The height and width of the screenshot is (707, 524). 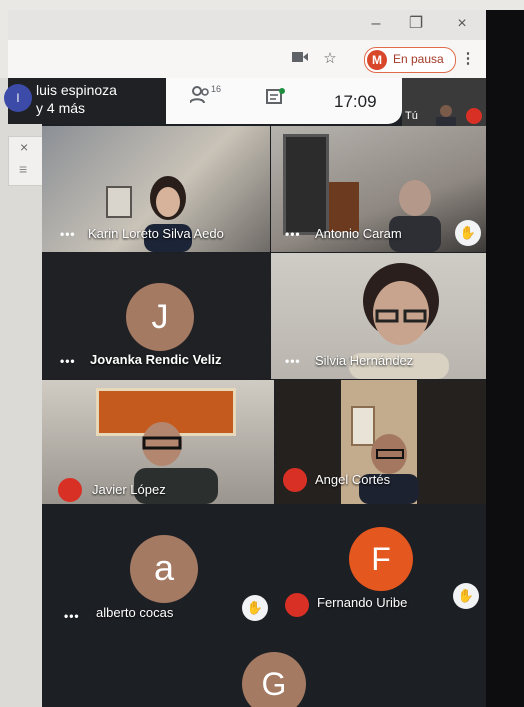 I want to click on participant-avatar: a, so click(x=164, y=569).